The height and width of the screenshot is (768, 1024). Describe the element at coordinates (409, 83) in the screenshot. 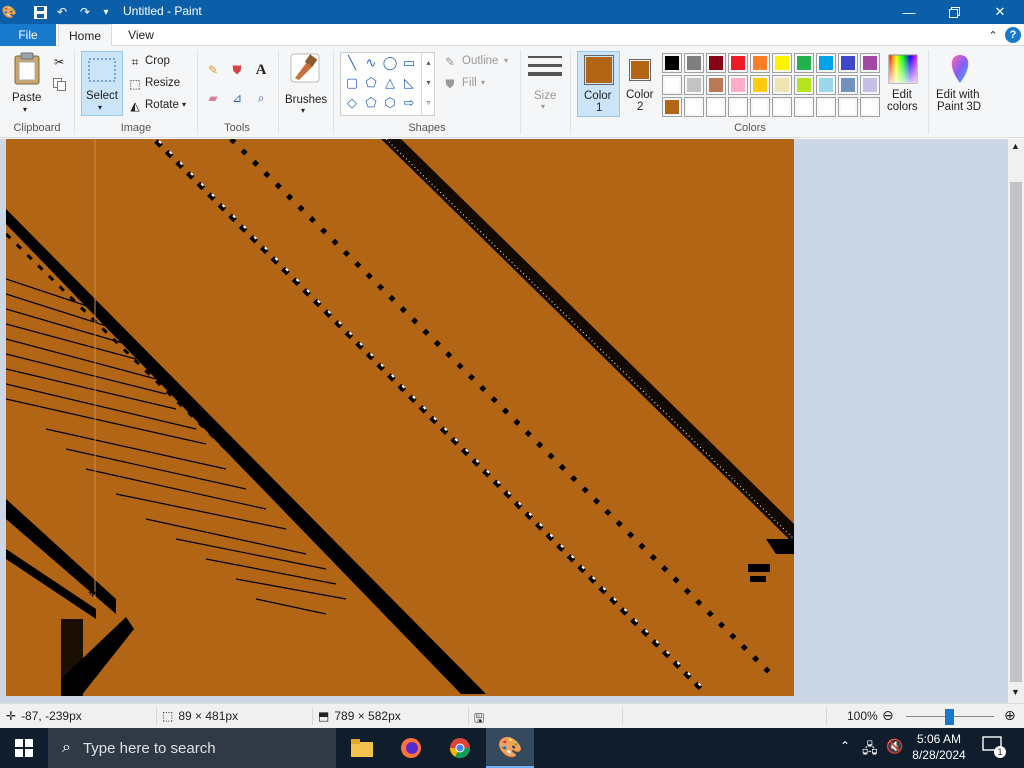

I see `right-triangle-shape-icon: ◺` at that location.